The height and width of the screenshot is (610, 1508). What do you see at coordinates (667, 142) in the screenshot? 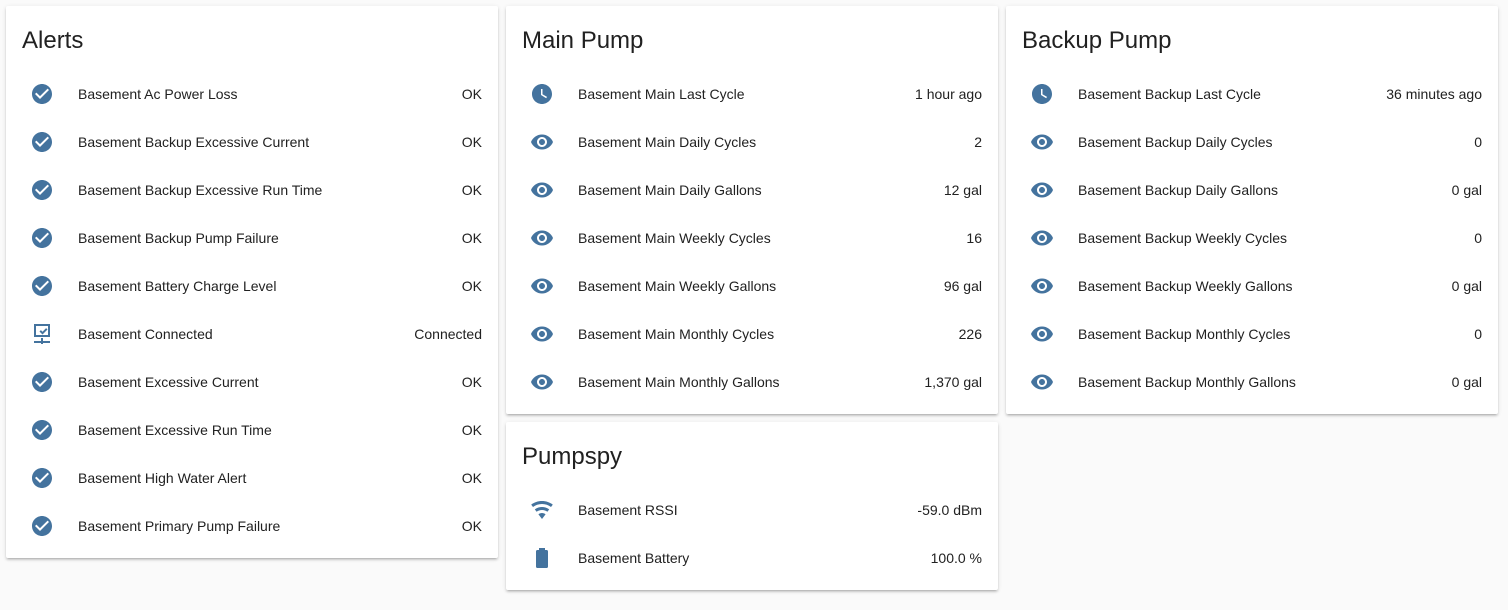
I see `entity-name: Basement Main Daily Cycles` at bounding box center [667, 142].